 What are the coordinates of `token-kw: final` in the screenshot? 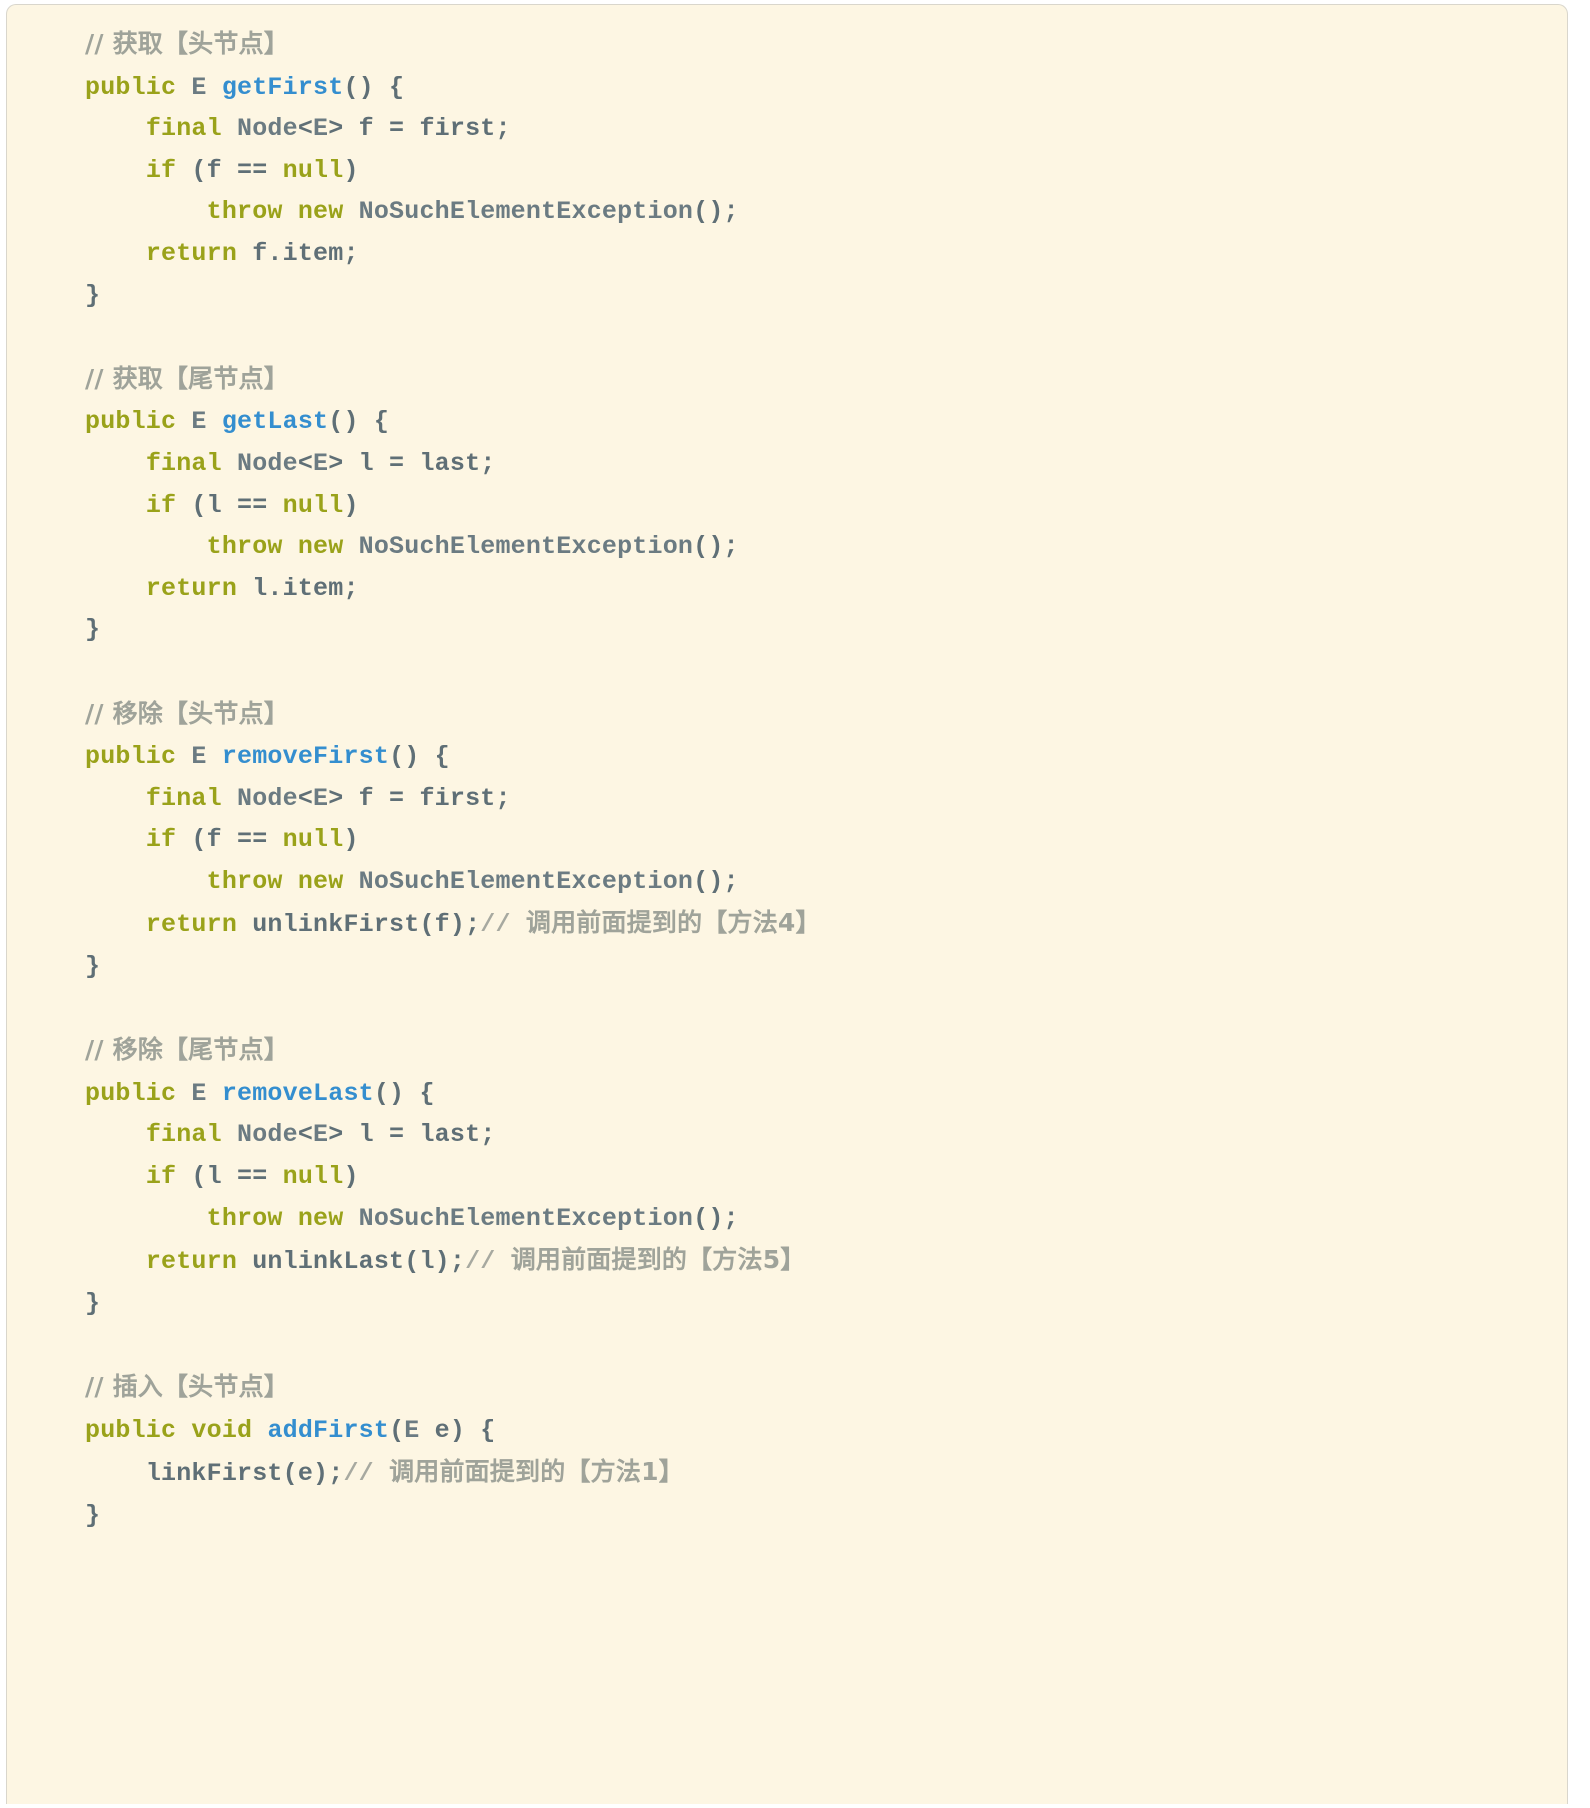 It's located at (183, 463).